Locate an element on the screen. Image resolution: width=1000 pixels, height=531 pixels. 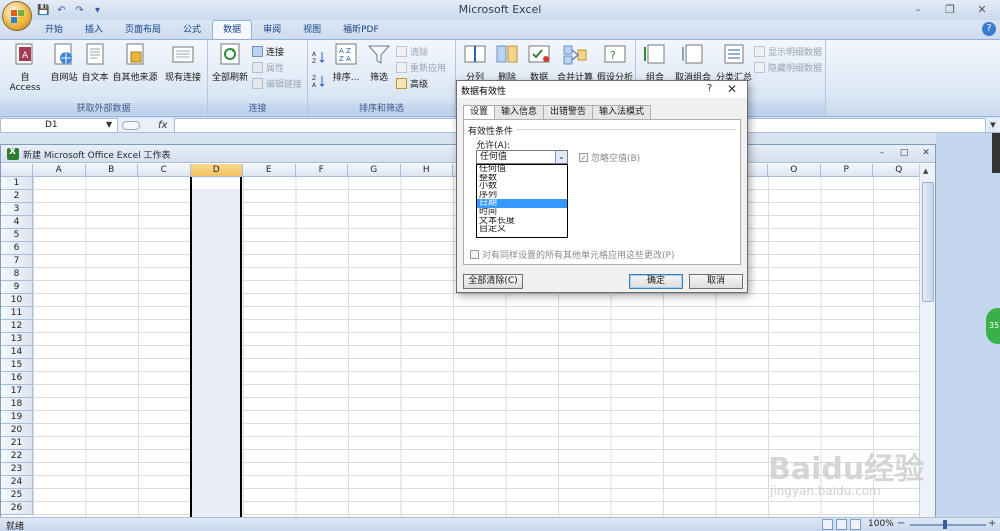
insert-function-icon: fx is located at coordinates (162, 125).